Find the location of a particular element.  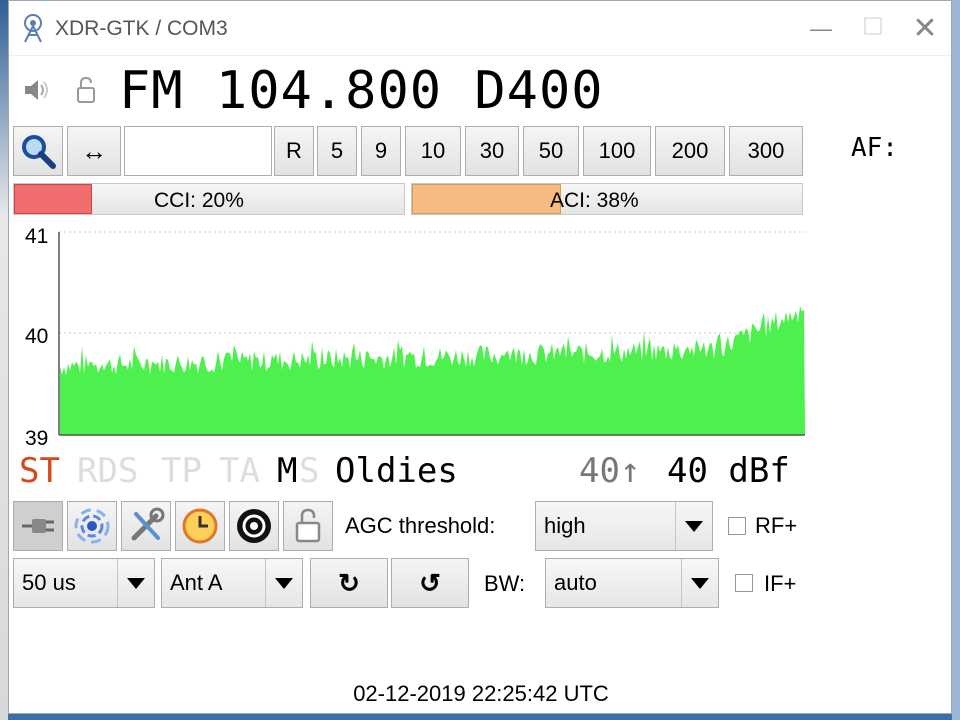

cci-label: CCI: 20% is located at coordinates (199, 200).